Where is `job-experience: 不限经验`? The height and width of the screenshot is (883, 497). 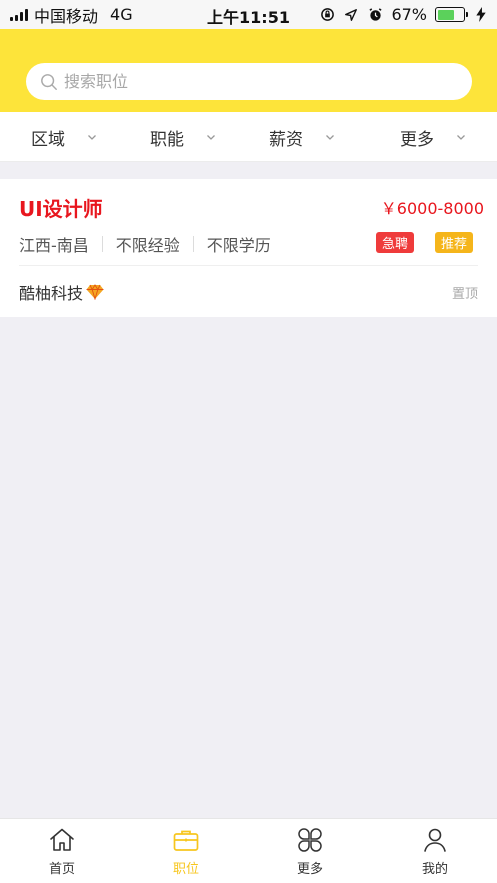 job-experience: 不限经验 is located at coordinates (147, 245).